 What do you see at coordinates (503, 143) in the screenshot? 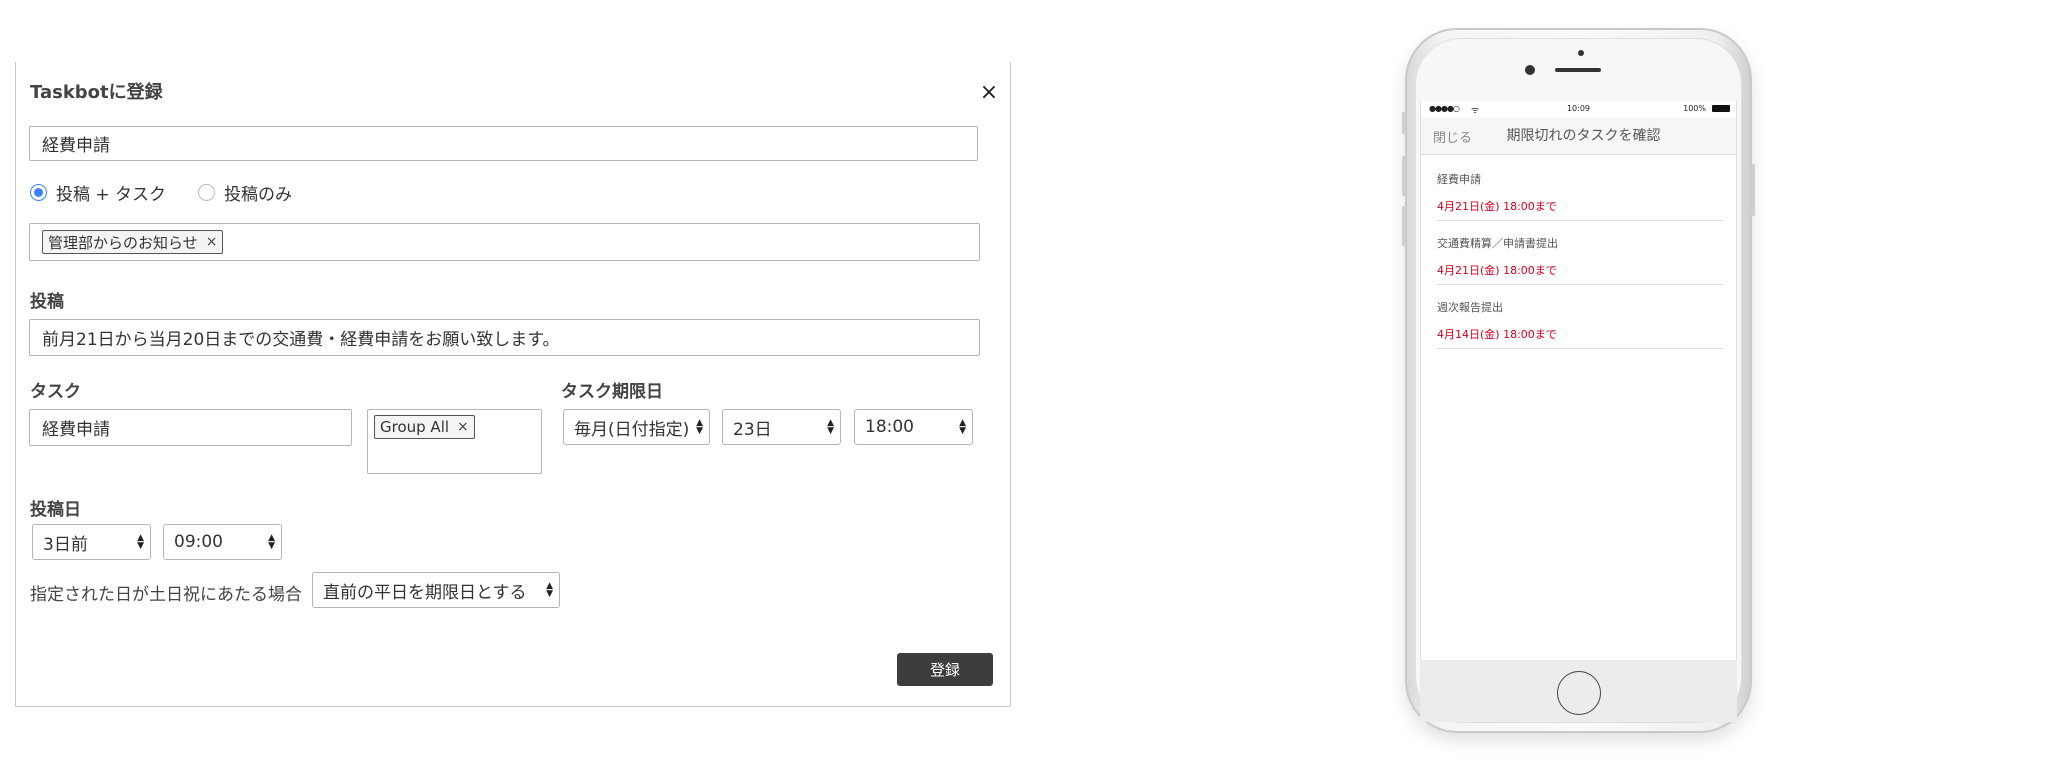
I see `task-title-input: 経費申請` at bounding box center [503, 143].